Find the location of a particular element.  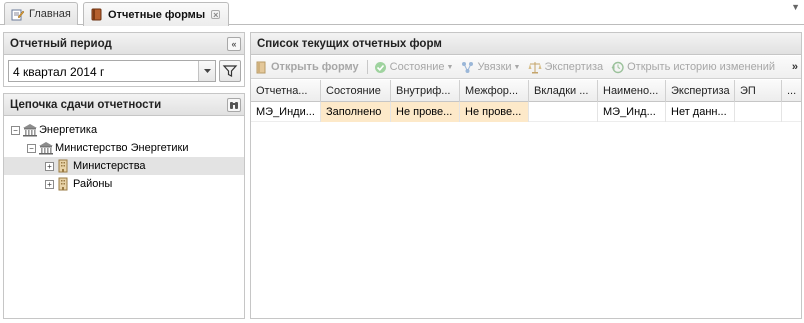

tab-report-forms-label: Отчетные формы is located at coordinates (157, 14).